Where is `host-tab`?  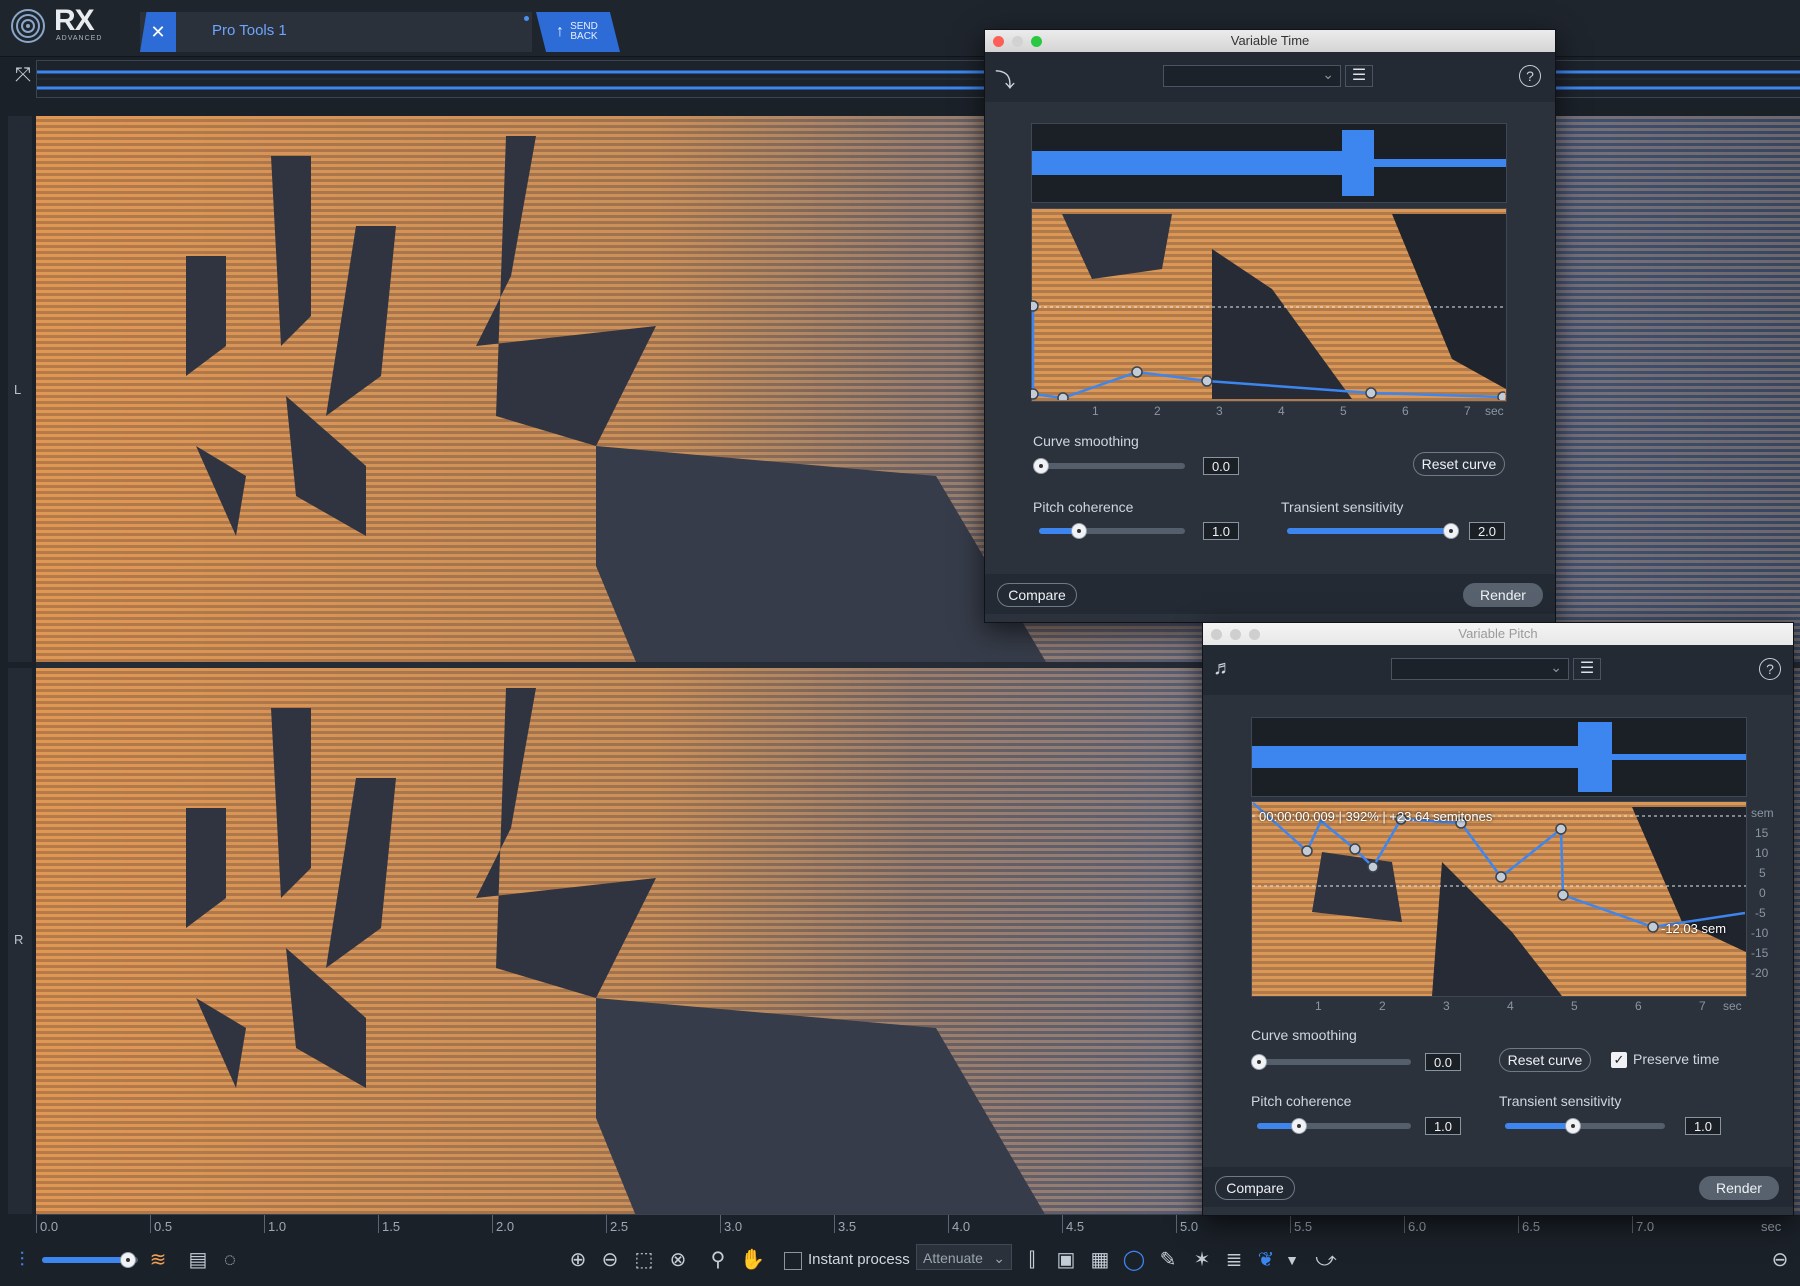 host-tab is located at coordinates (336, 32).